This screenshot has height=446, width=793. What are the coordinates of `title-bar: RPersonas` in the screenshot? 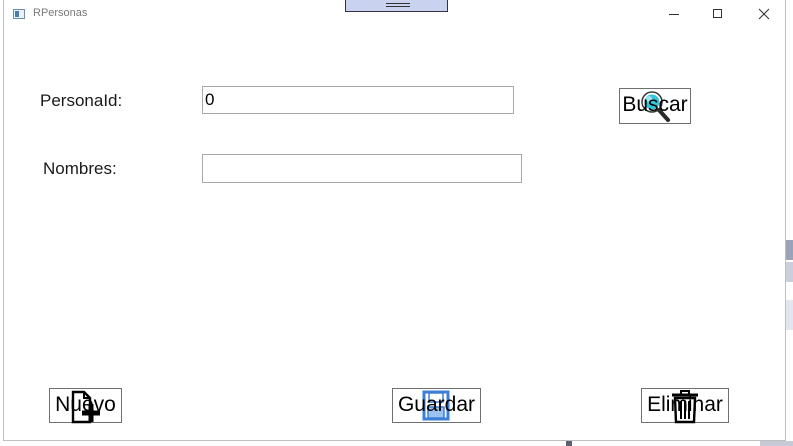 It's located at (394, 15).